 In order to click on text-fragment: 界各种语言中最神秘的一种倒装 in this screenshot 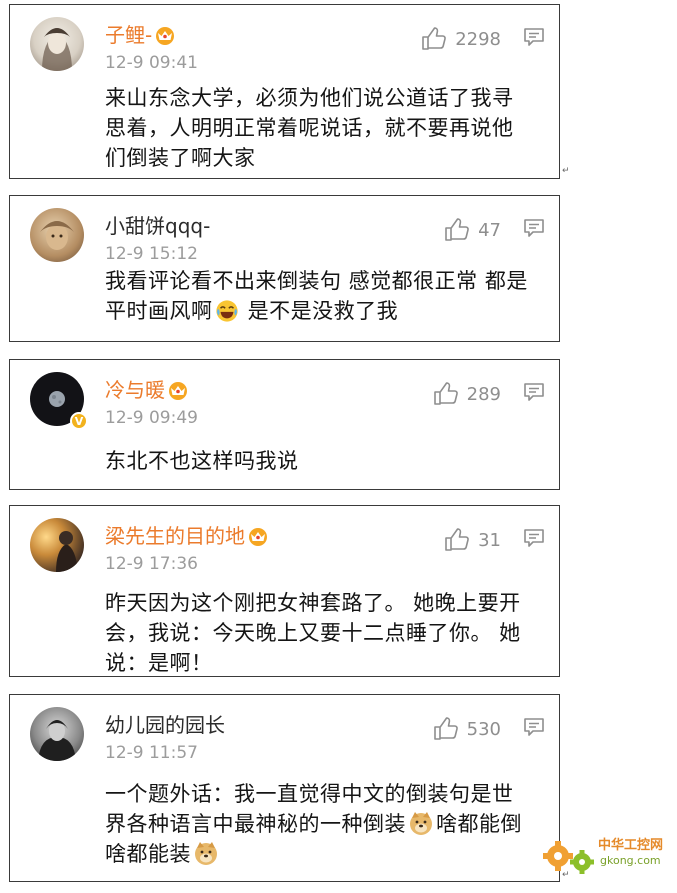, I will do `click(255, 824)`.